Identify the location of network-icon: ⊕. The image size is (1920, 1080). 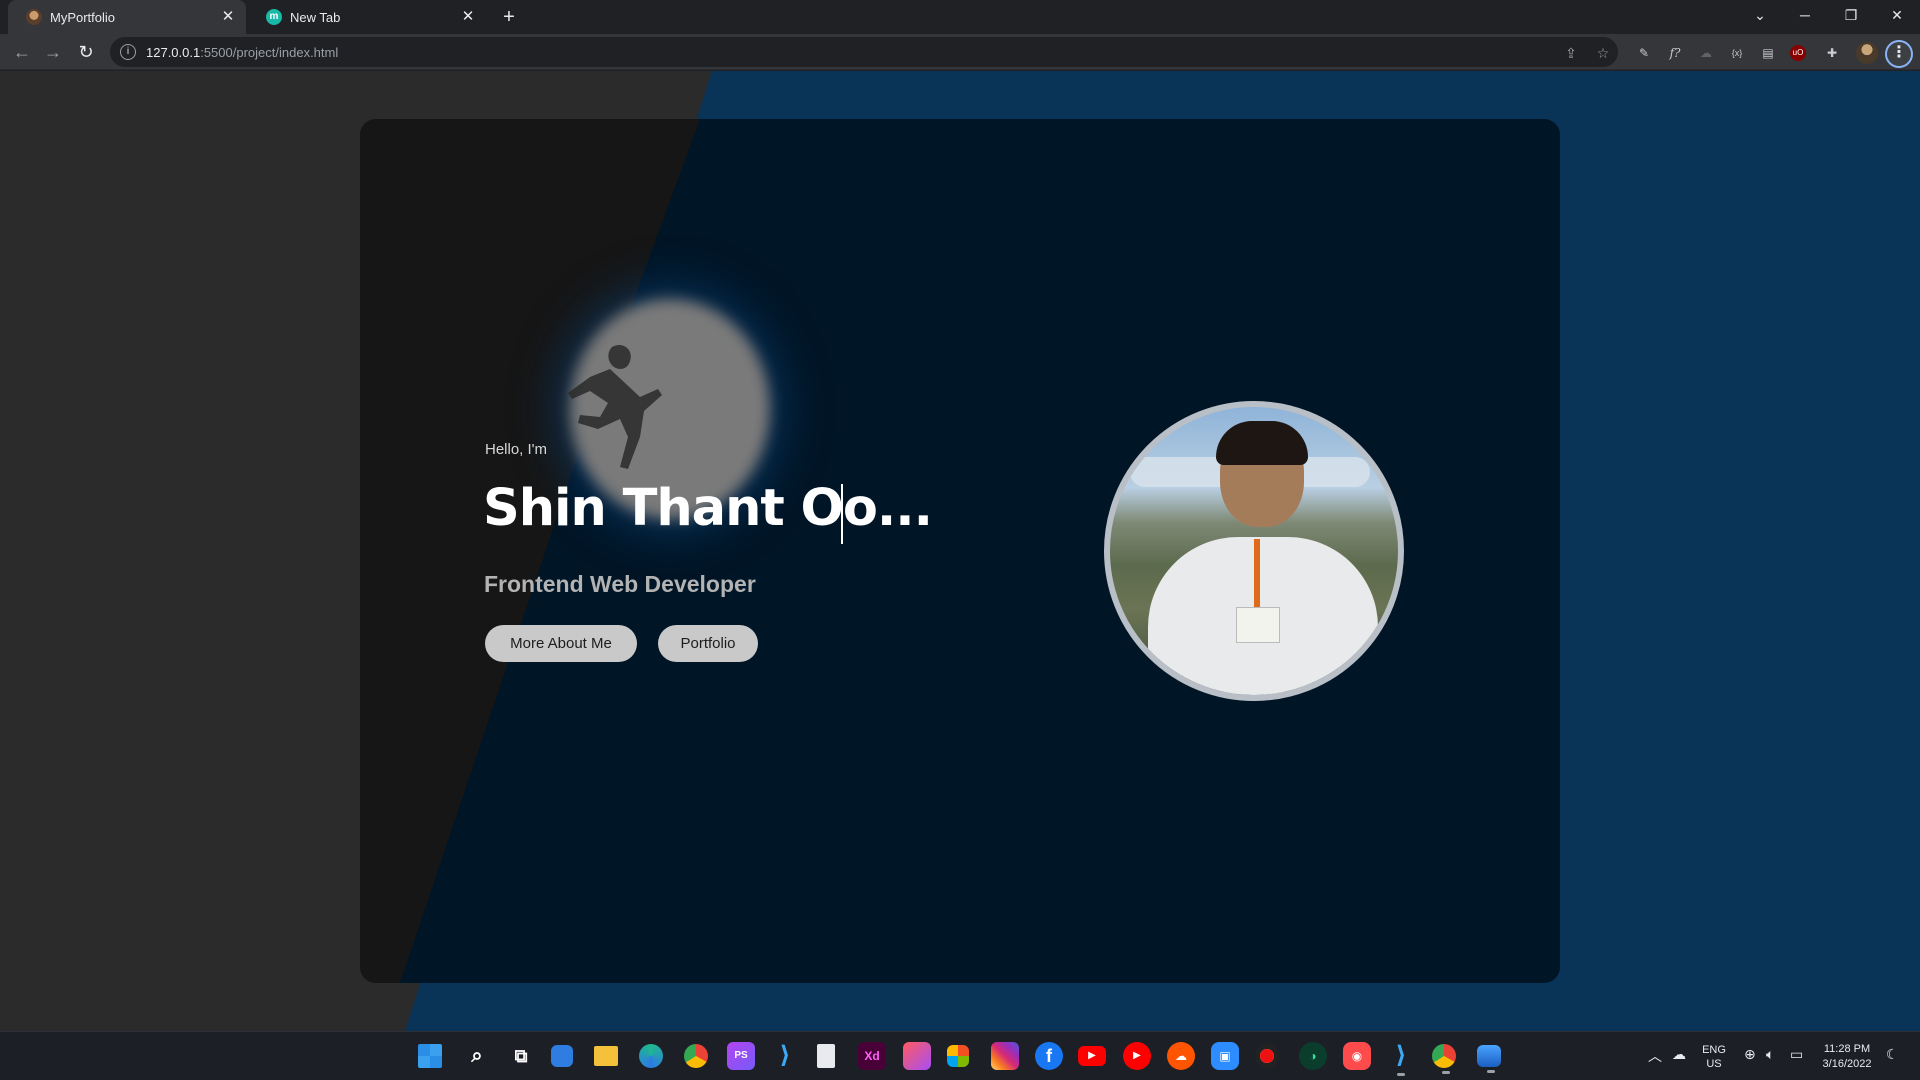
(1750, 1054).